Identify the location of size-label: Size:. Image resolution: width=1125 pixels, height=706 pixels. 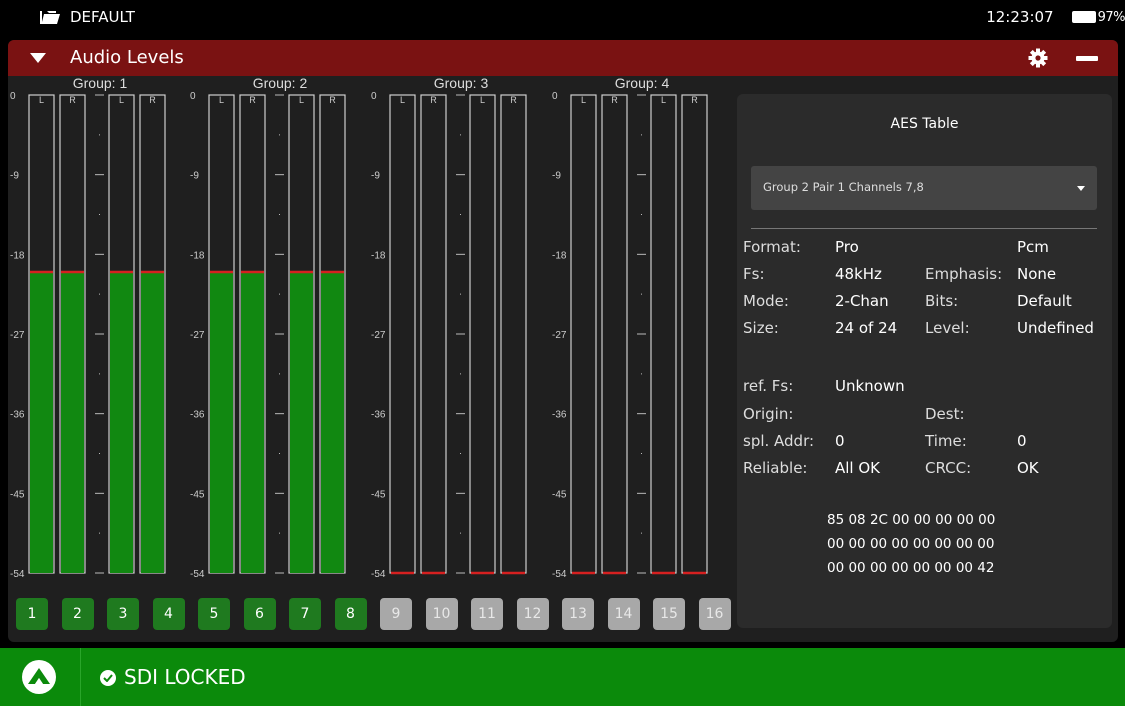
(761, 328).